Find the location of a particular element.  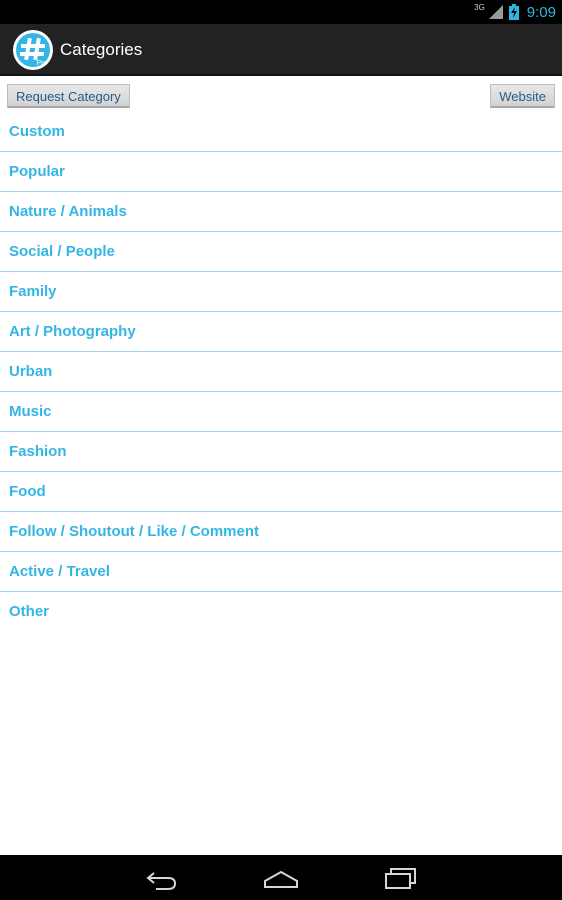

category-item-art-photography: Art / Photography is located at coordinates (281, 332).